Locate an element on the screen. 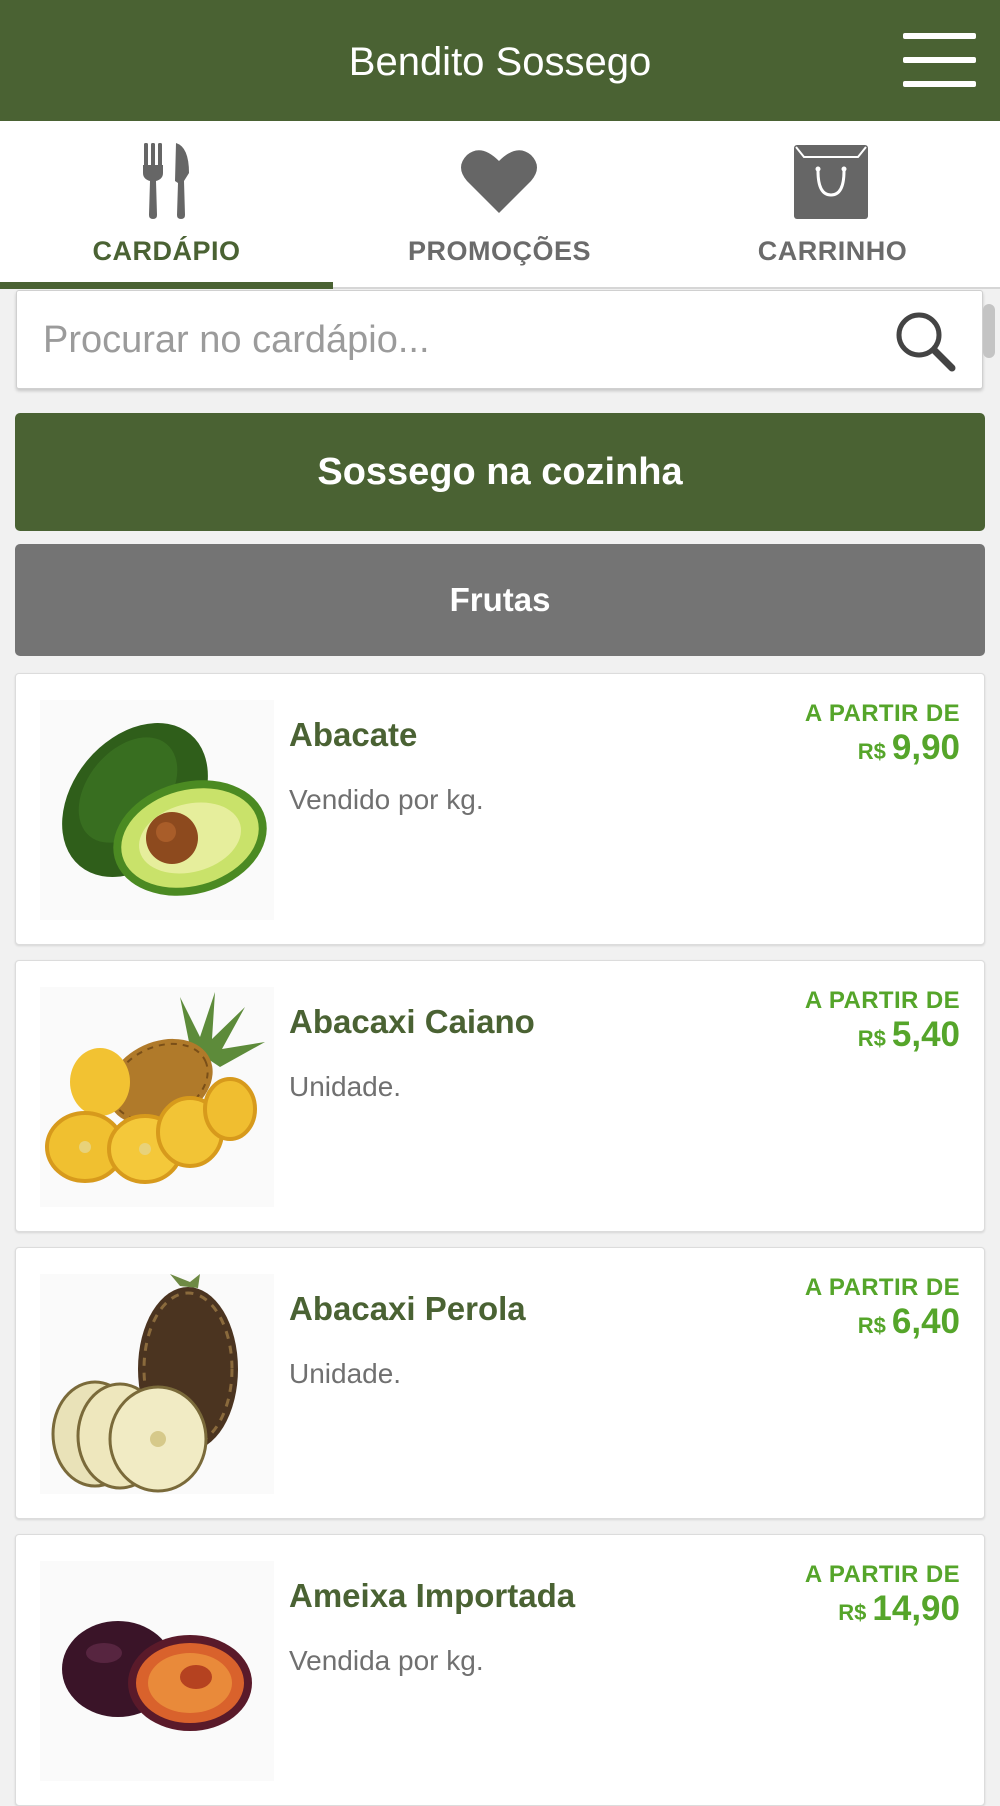  scrollbar is located at coordinates (989, 331).